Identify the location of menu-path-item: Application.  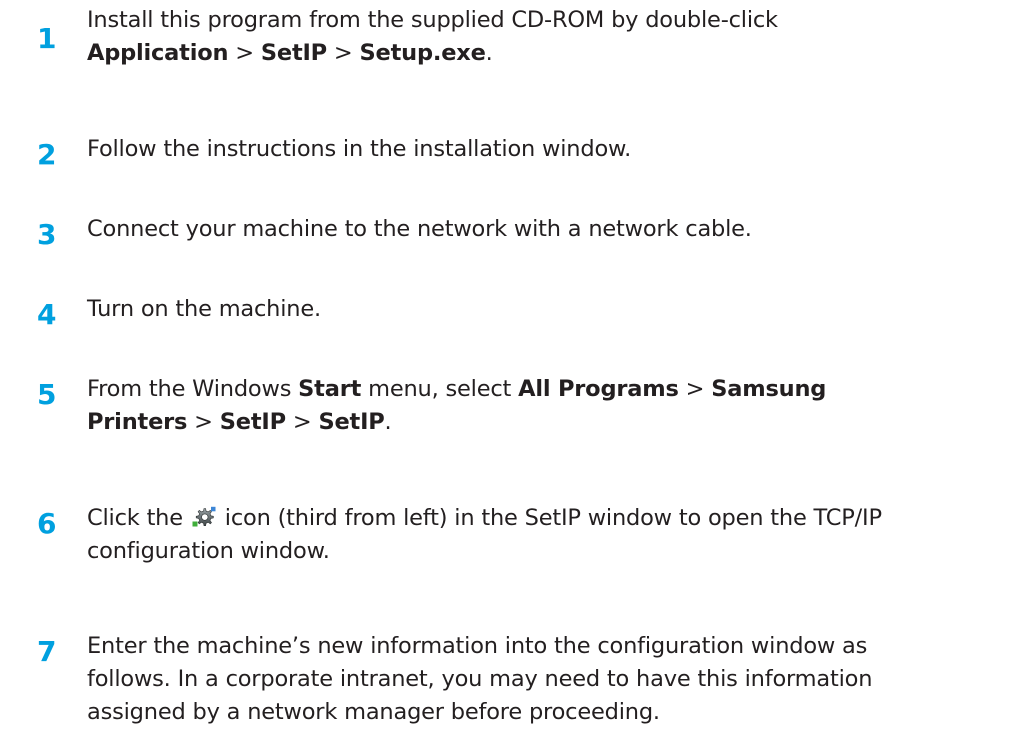
(158, 53).